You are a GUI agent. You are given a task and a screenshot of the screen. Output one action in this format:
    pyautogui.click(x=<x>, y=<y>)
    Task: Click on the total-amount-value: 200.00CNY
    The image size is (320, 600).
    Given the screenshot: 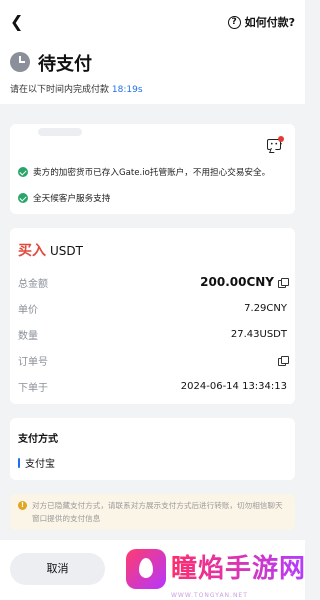 What is the action you would take?
    pyautogui.click(x=237, y=282)
    